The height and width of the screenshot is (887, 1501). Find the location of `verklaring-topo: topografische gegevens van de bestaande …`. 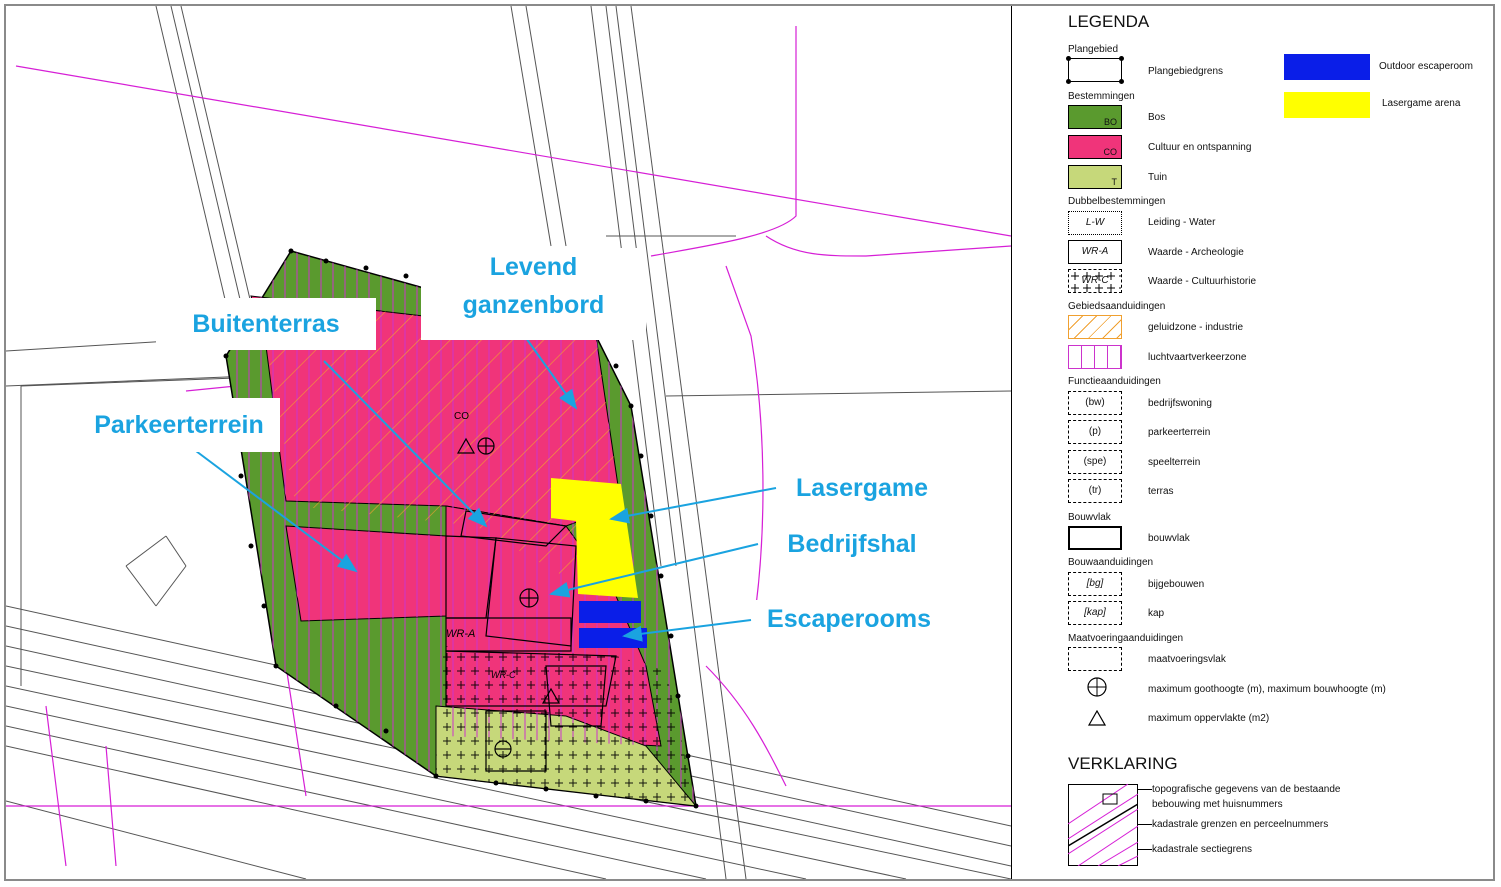

verklaring-topo: topografische gegevens van de bestaande … is located at coordinates (1246, 797).